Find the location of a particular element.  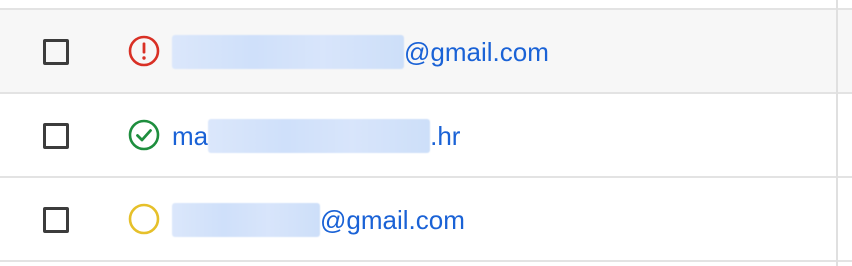

error-circle-icon is located at coordinates (144, 51).